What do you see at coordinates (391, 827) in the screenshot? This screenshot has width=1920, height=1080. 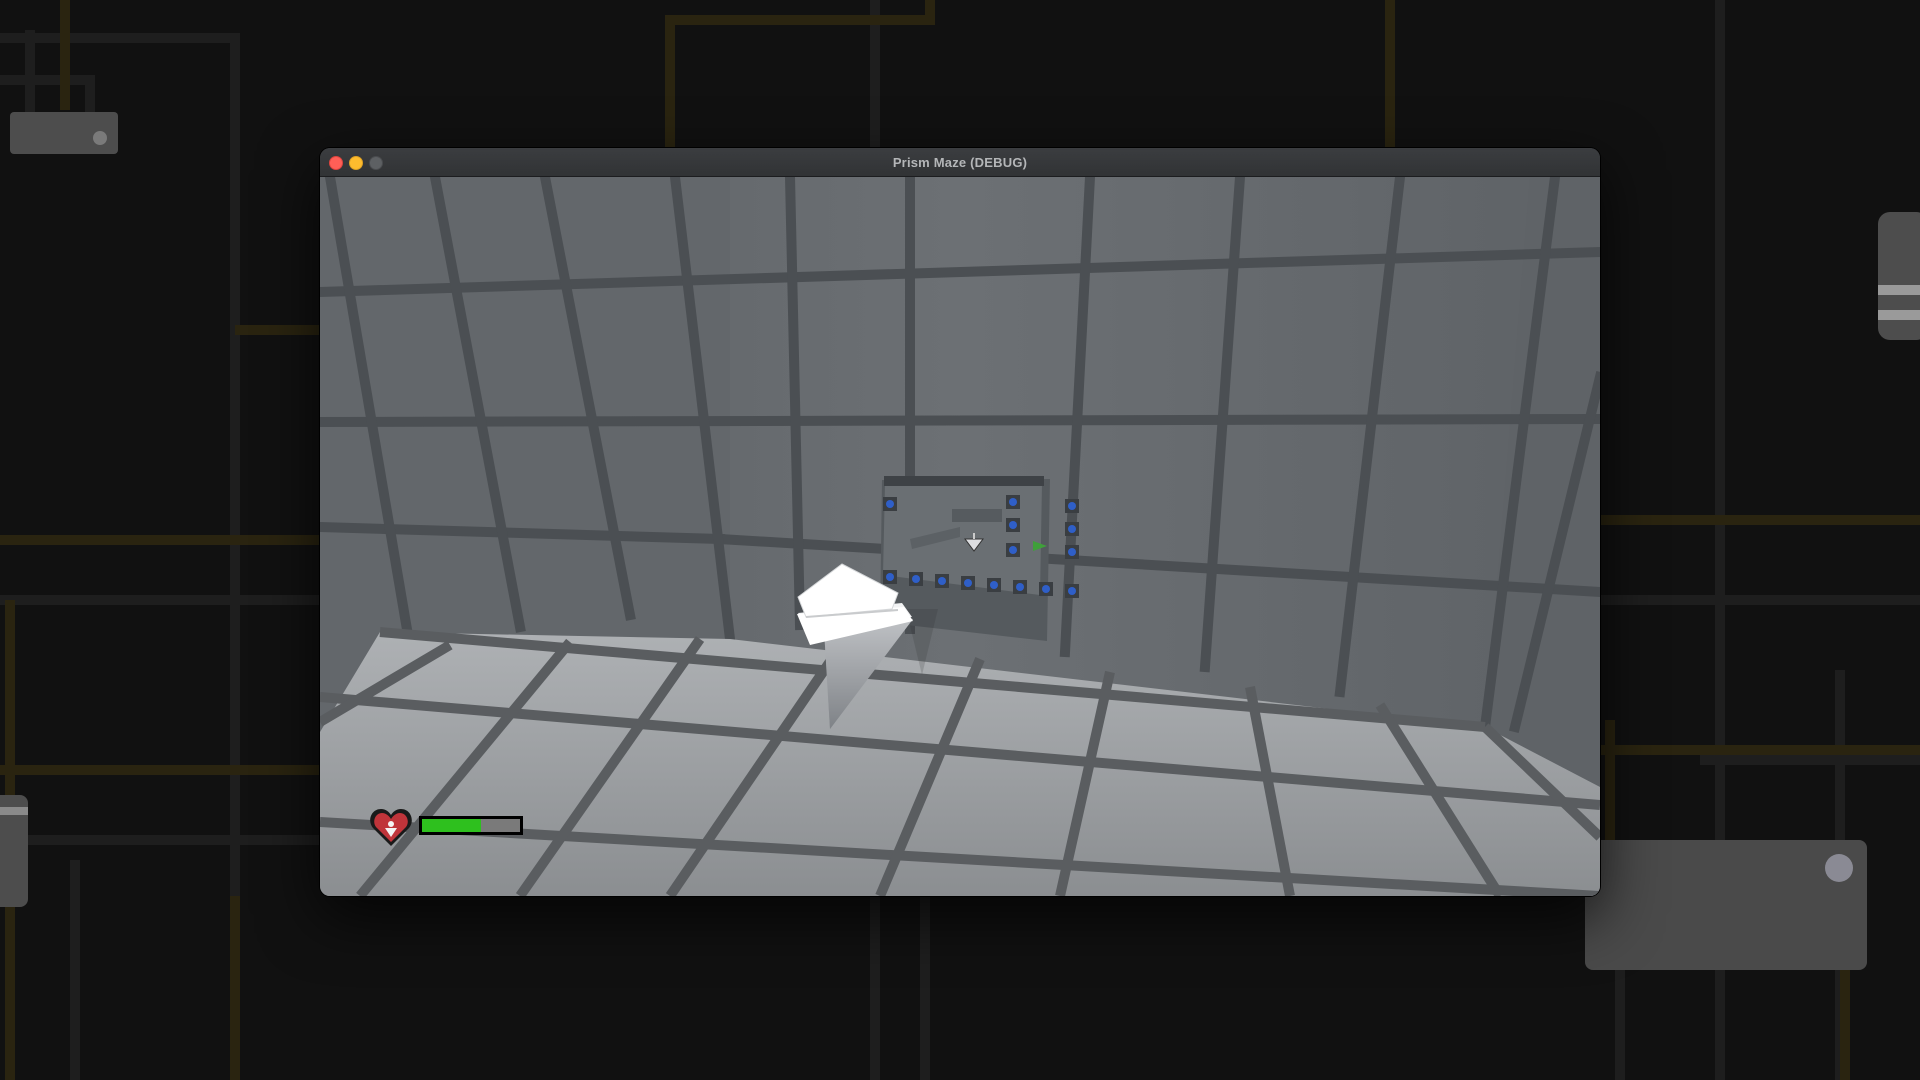 I see `heart-icon` at bounding box center [391, 827].